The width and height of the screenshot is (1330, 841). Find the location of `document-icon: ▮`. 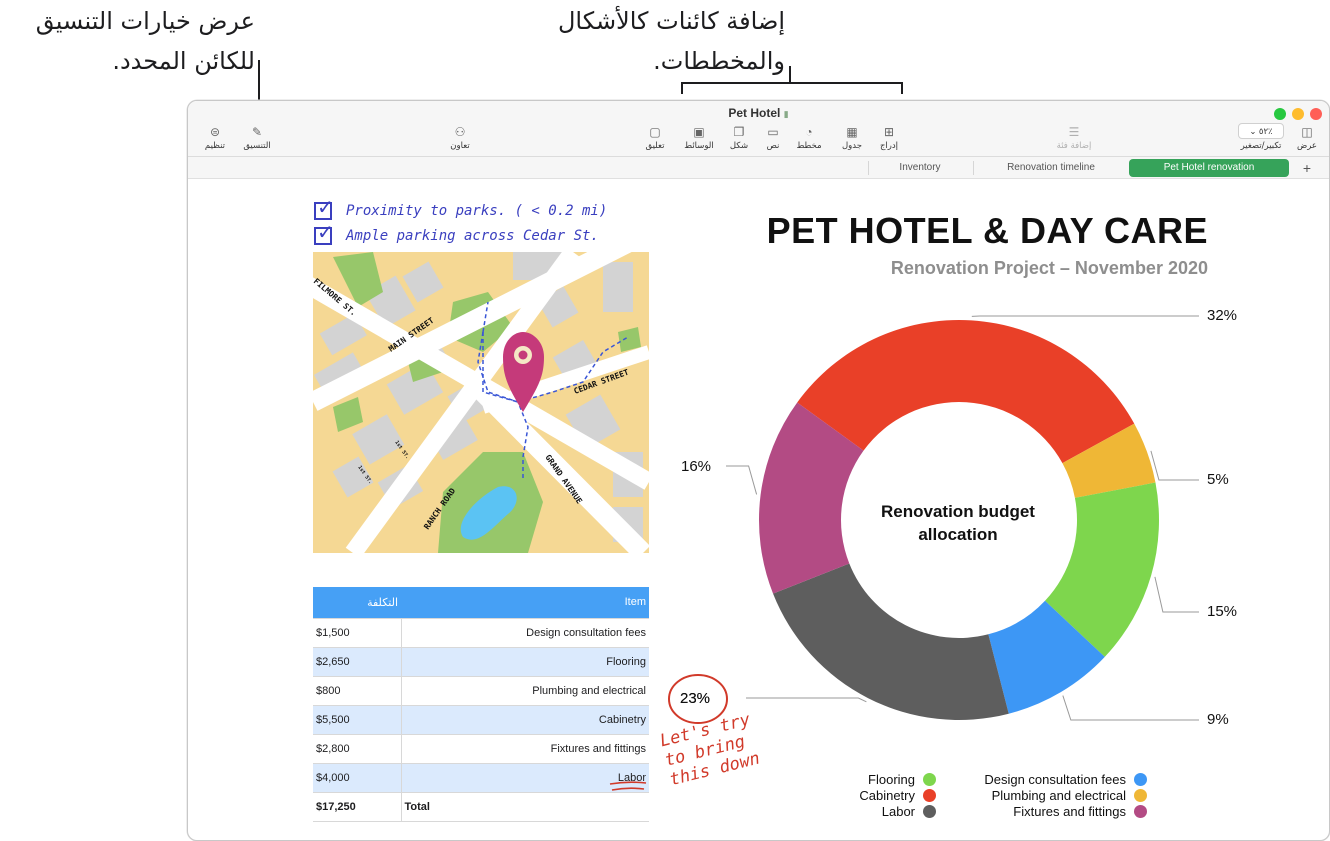

document-icon: ▮ is located at coordinates (786, 114).